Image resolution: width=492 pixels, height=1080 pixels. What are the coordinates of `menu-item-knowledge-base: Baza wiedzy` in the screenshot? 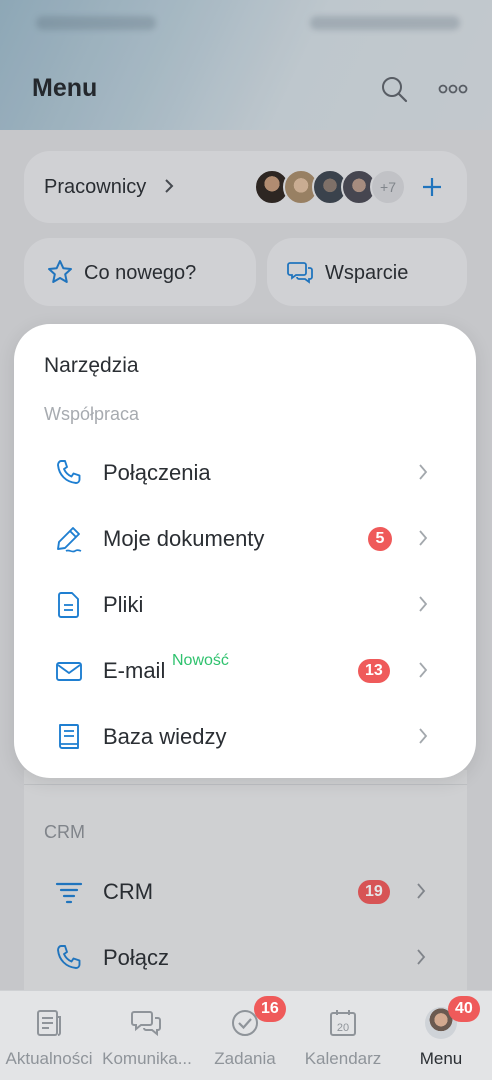 It's located at (245, 737).